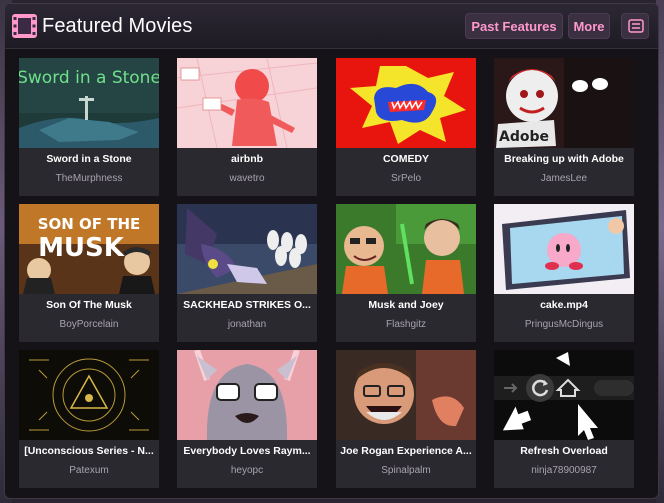 This screenshot has height=503, width=664. Describe the element at coordinates (89, 178) in the screenshot. I see `movie-author: TheMurphness` at that location.